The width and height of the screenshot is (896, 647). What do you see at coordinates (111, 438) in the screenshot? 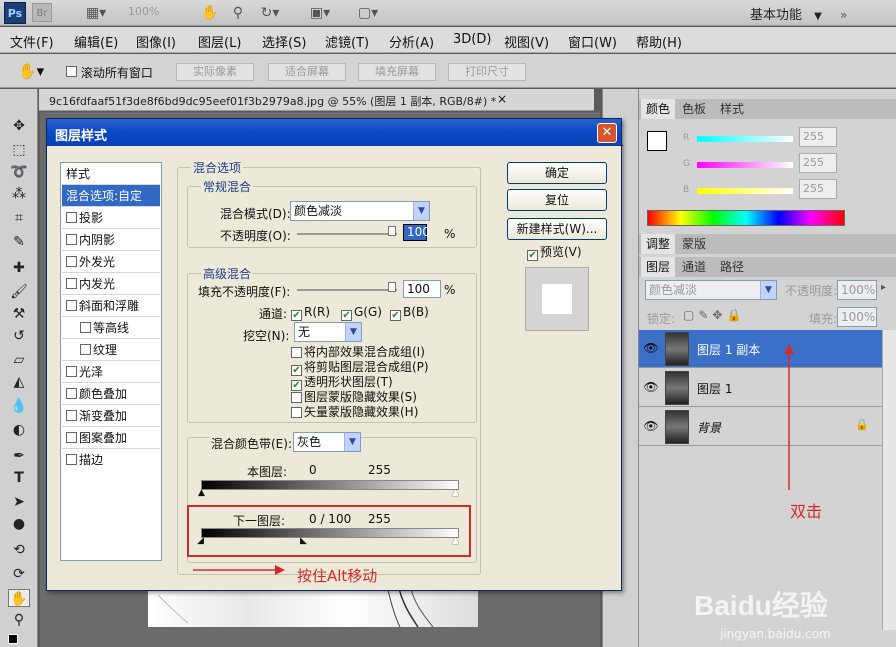
I see `style-item-pattern-overlay: 图案叠加` at bounding box center [111, 438].